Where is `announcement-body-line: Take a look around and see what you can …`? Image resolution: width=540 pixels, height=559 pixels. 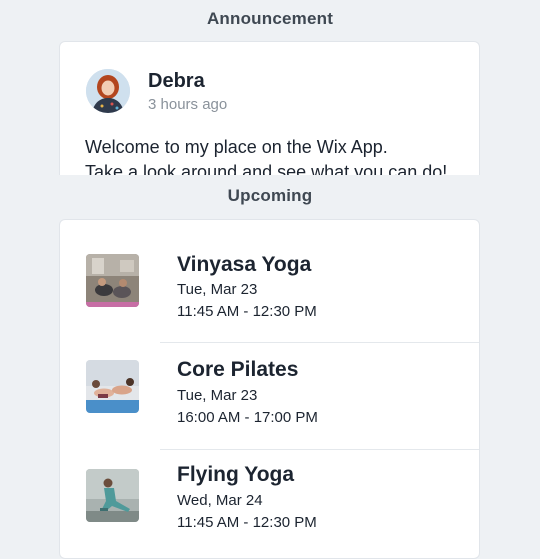 announcement-body-line: Take a look around and see what you can … is located at coordinates (266, 168).